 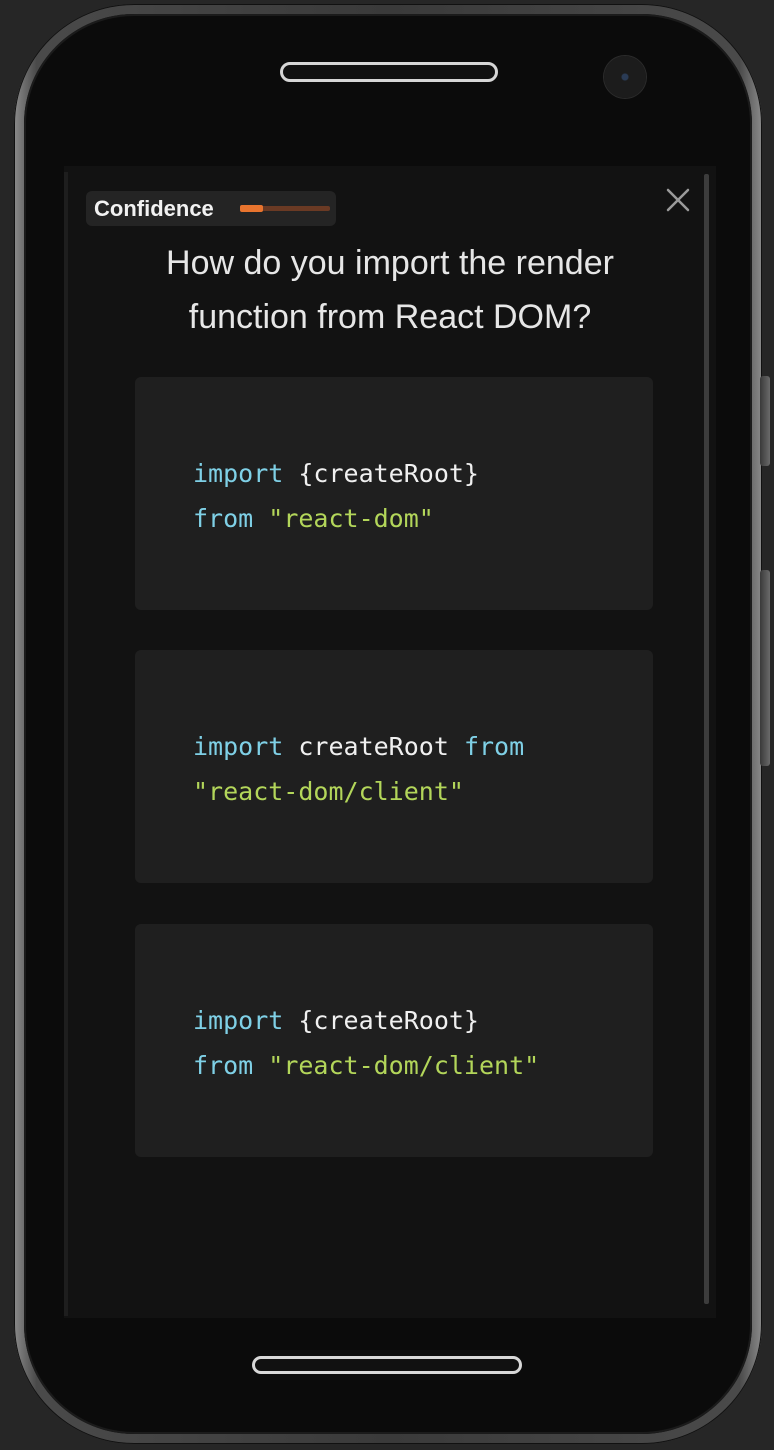 I want to click on close-button, so click(x=678, y=200).